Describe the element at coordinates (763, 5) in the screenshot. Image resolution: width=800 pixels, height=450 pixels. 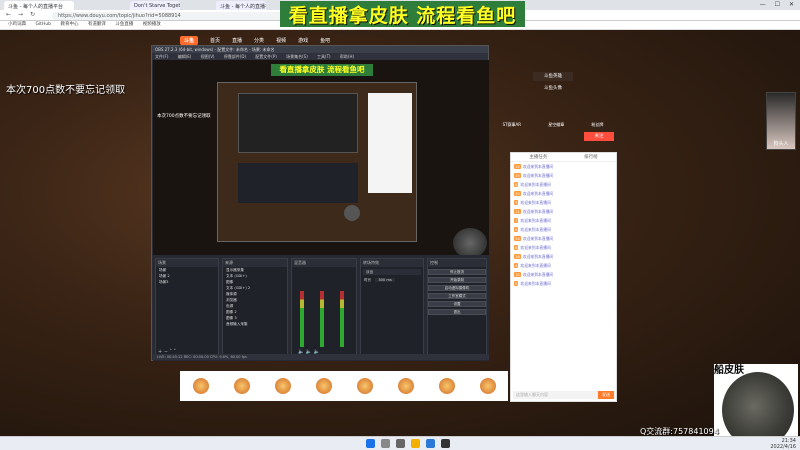
I see `minimize-icon: —` at that location.